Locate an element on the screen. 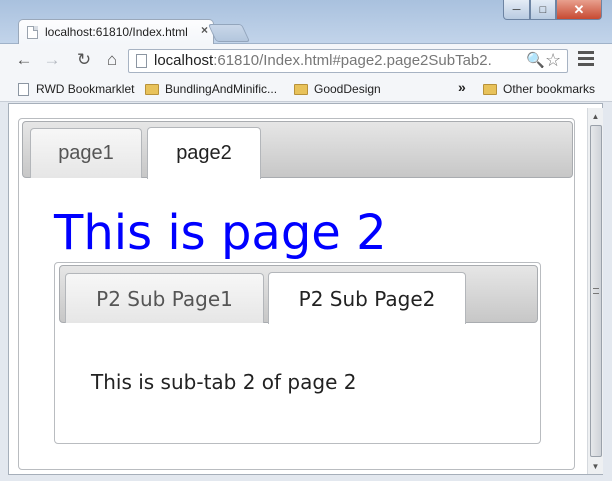 The height and width of the screenshot is (481, 612). page-favicon-icon is located at coordinates (32, 32).